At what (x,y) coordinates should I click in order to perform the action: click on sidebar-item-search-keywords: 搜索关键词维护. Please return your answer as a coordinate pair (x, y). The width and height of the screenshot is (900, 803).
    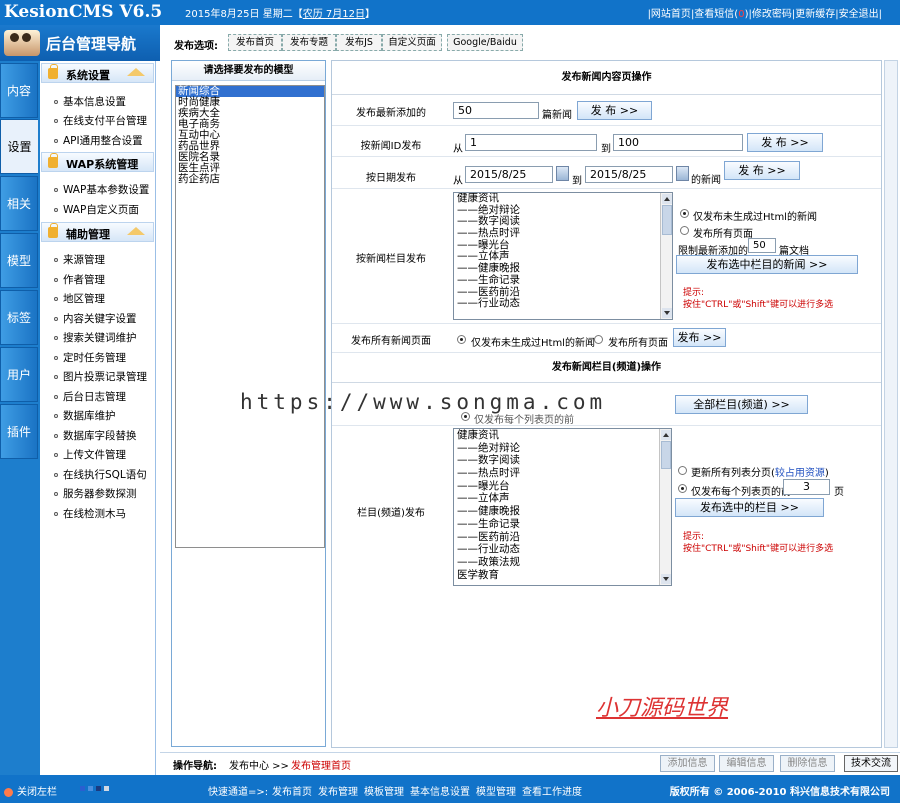
    Looking at the image, I should click on (95, 337).